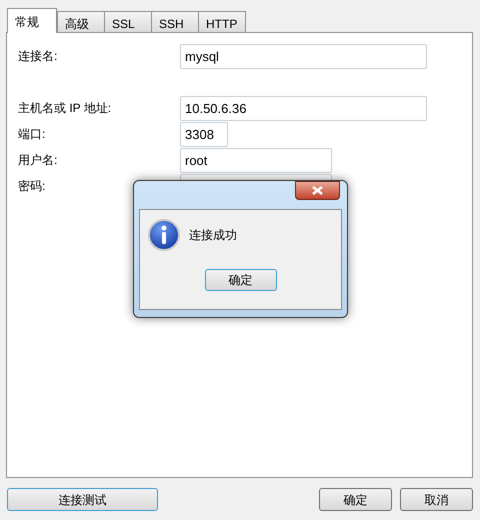 Image resolution: width=480 pixels, height=520 pixels. What do you see at coordinates (82, 499) in the screenshot?
I see `connection-test-button: 连接测试` at bounding box center [82, 499].